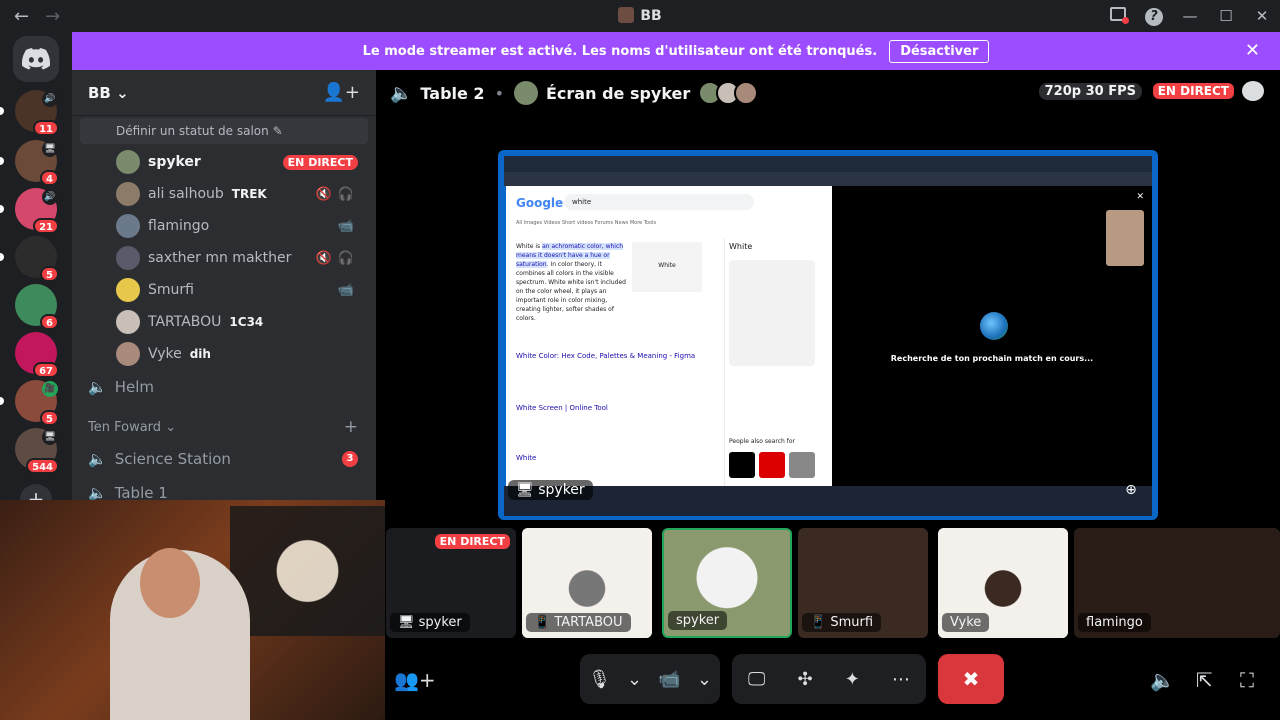  I want to click on close-banner-icon: ✕, so click(1252, 50).